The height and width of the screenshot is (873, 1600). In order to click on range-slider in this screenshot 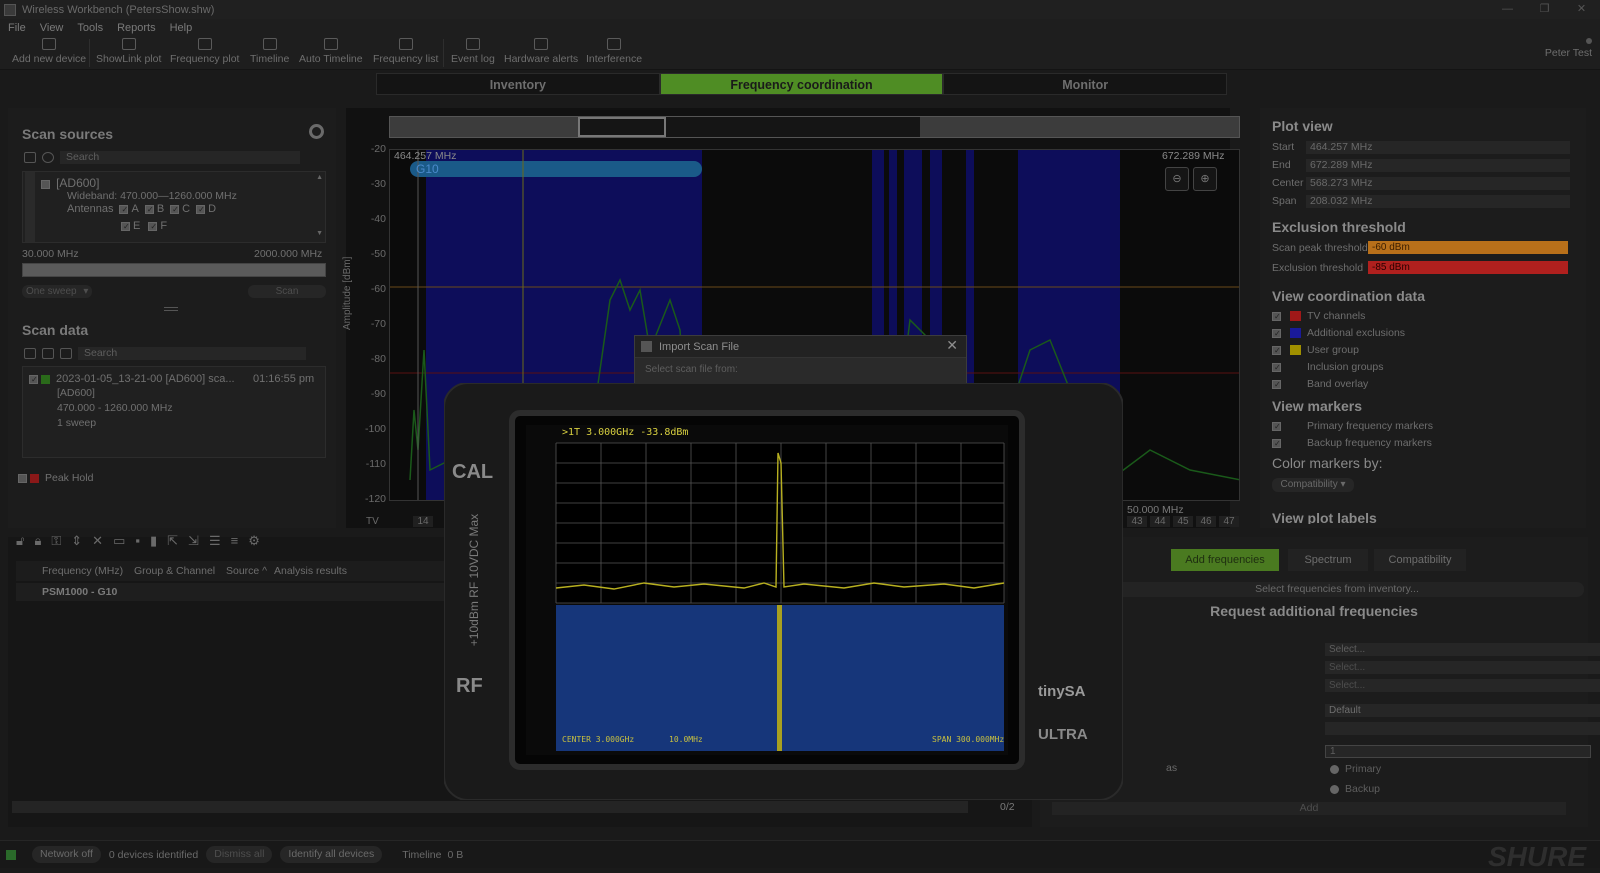, I will do `click(174, 270)`.